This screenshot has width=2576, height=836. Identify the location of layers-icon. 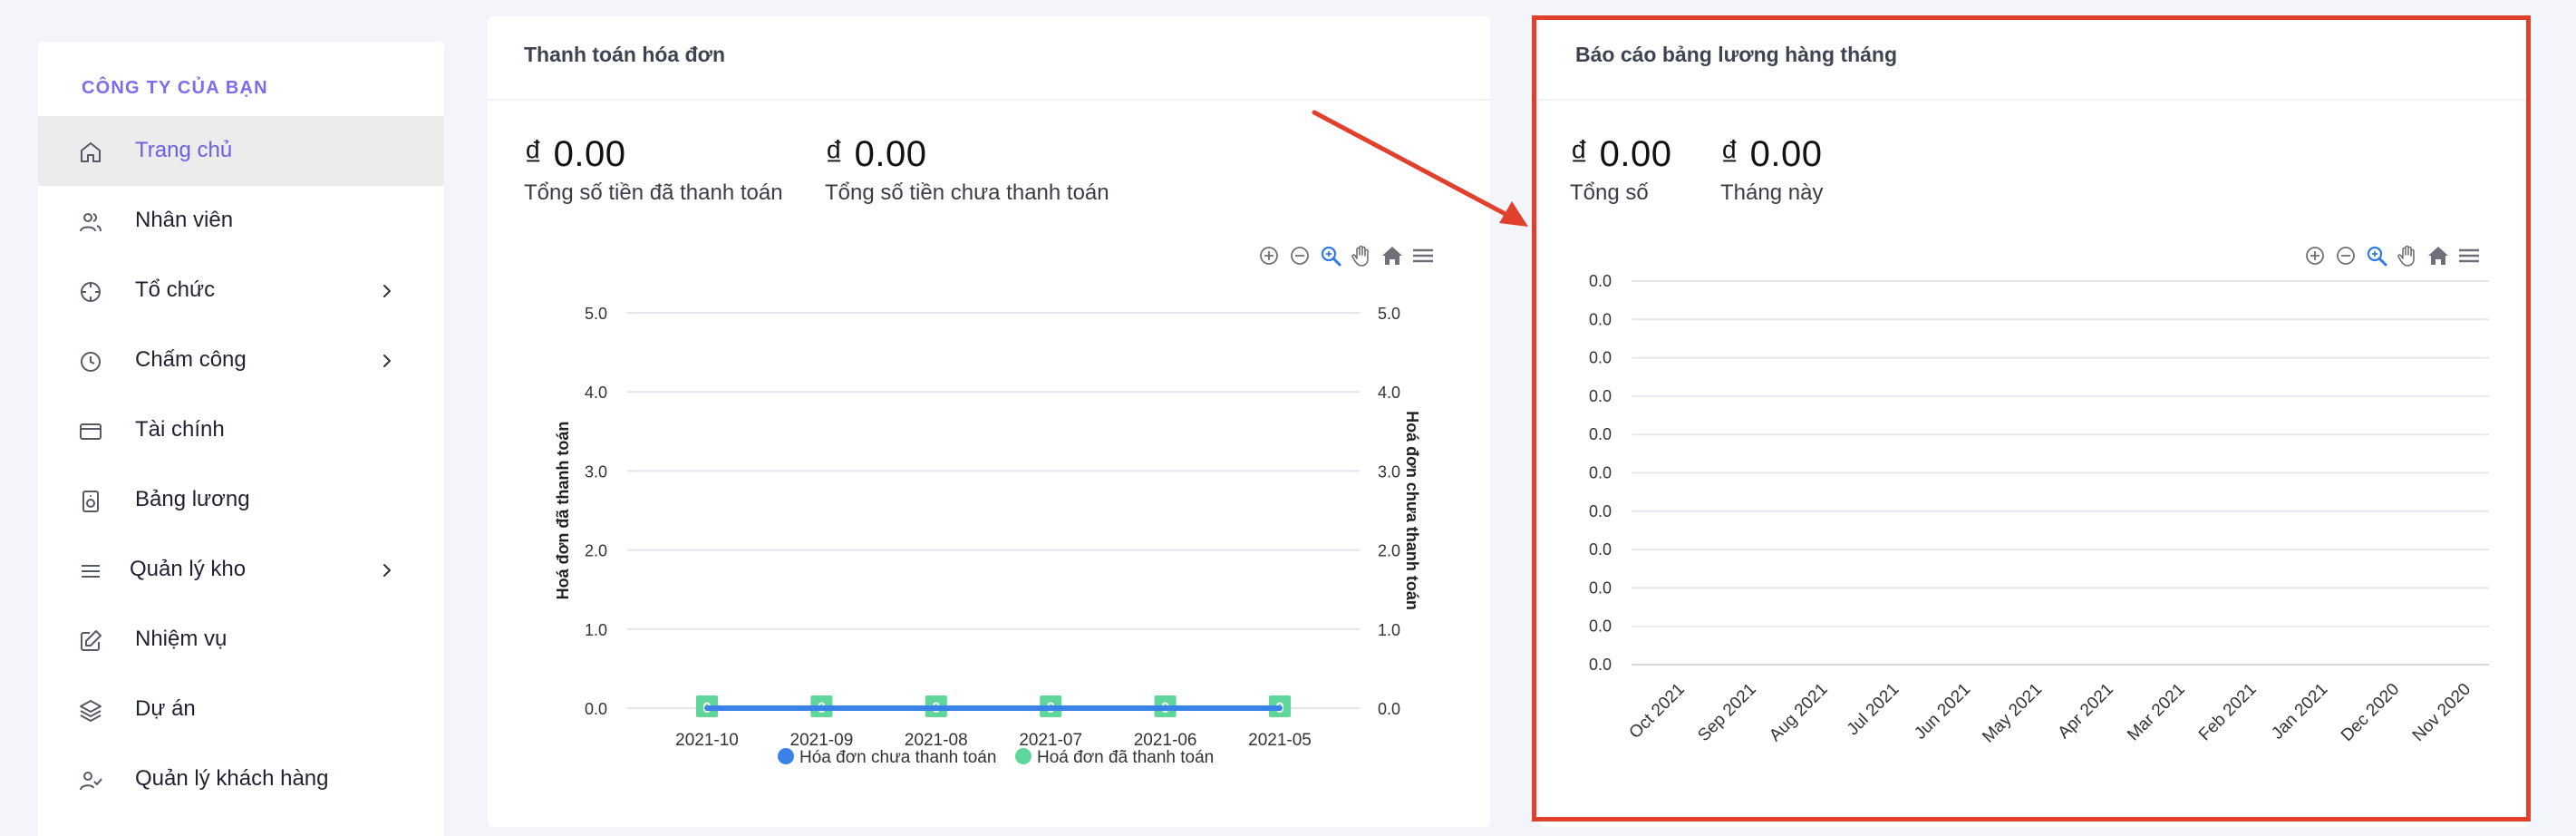
(90, 711).